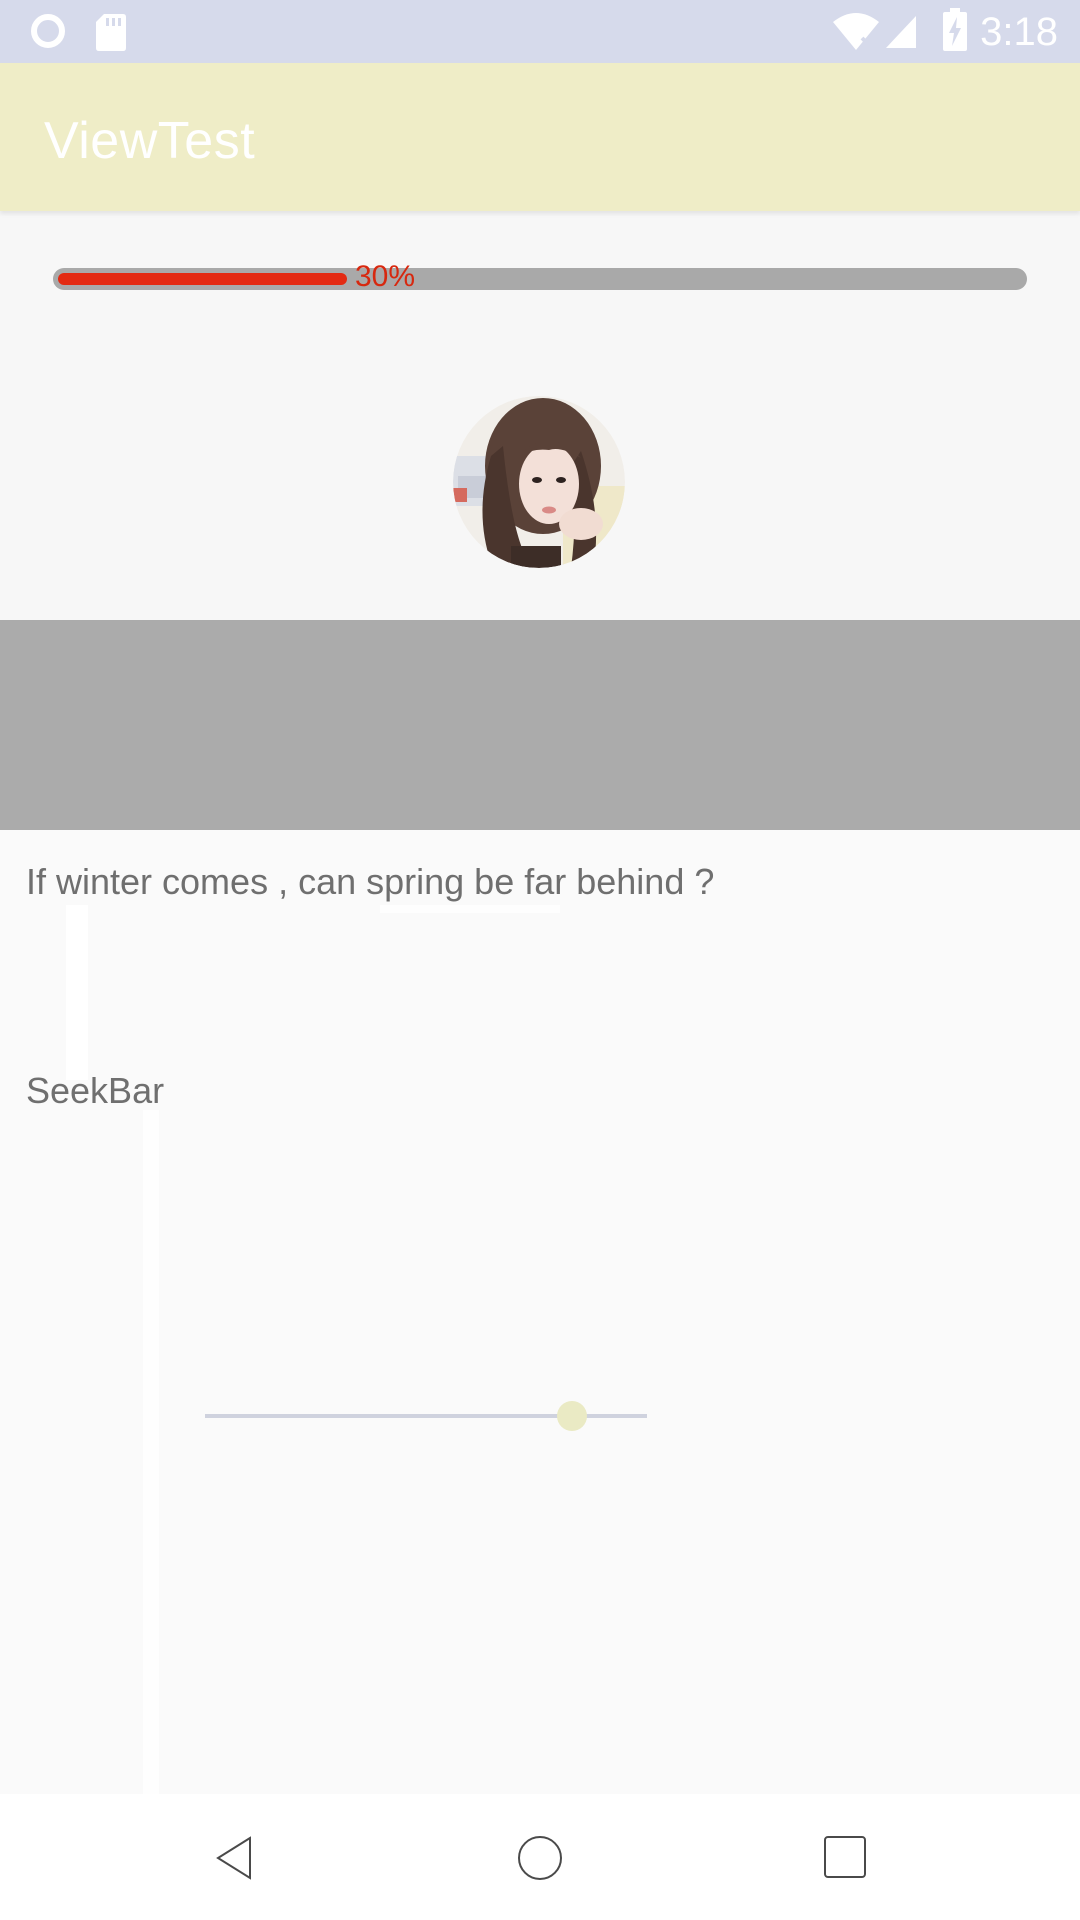 Image resolution: width=1080 pixels, height=1920 pixels. Describe the element at coordinates (955, 29) in the screenshot. I see `battery-charging-icon` at that location.